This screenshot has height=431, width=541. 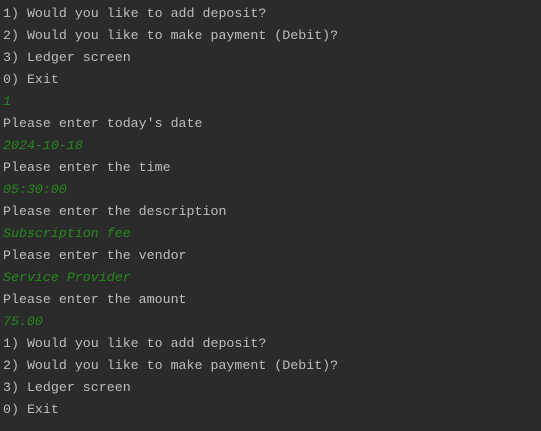 What do you see at coordinates (95, 255) in the screenshot?
I see `console-output-line: Please enter the vendor` at bounding box center [95, 255].